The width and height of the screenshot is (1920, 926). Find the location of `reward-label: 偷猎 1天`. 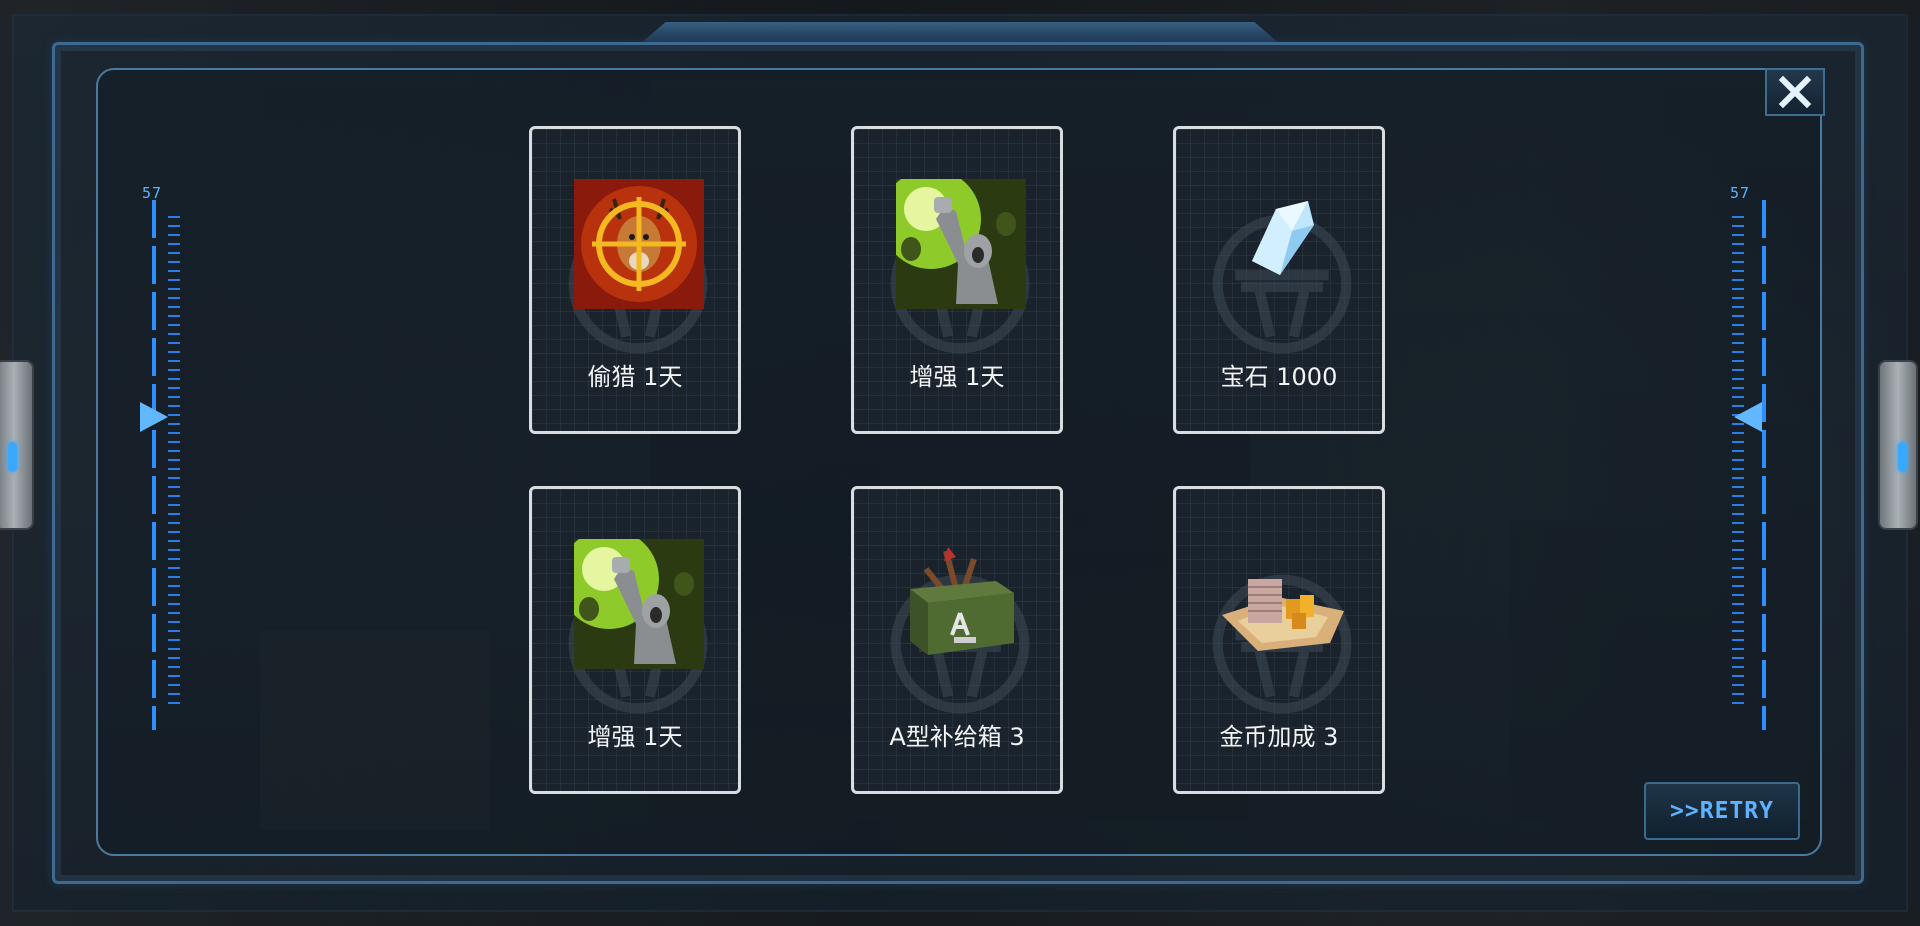

reward-label: 偷猎 1天 is located at coordinates (635, 377).